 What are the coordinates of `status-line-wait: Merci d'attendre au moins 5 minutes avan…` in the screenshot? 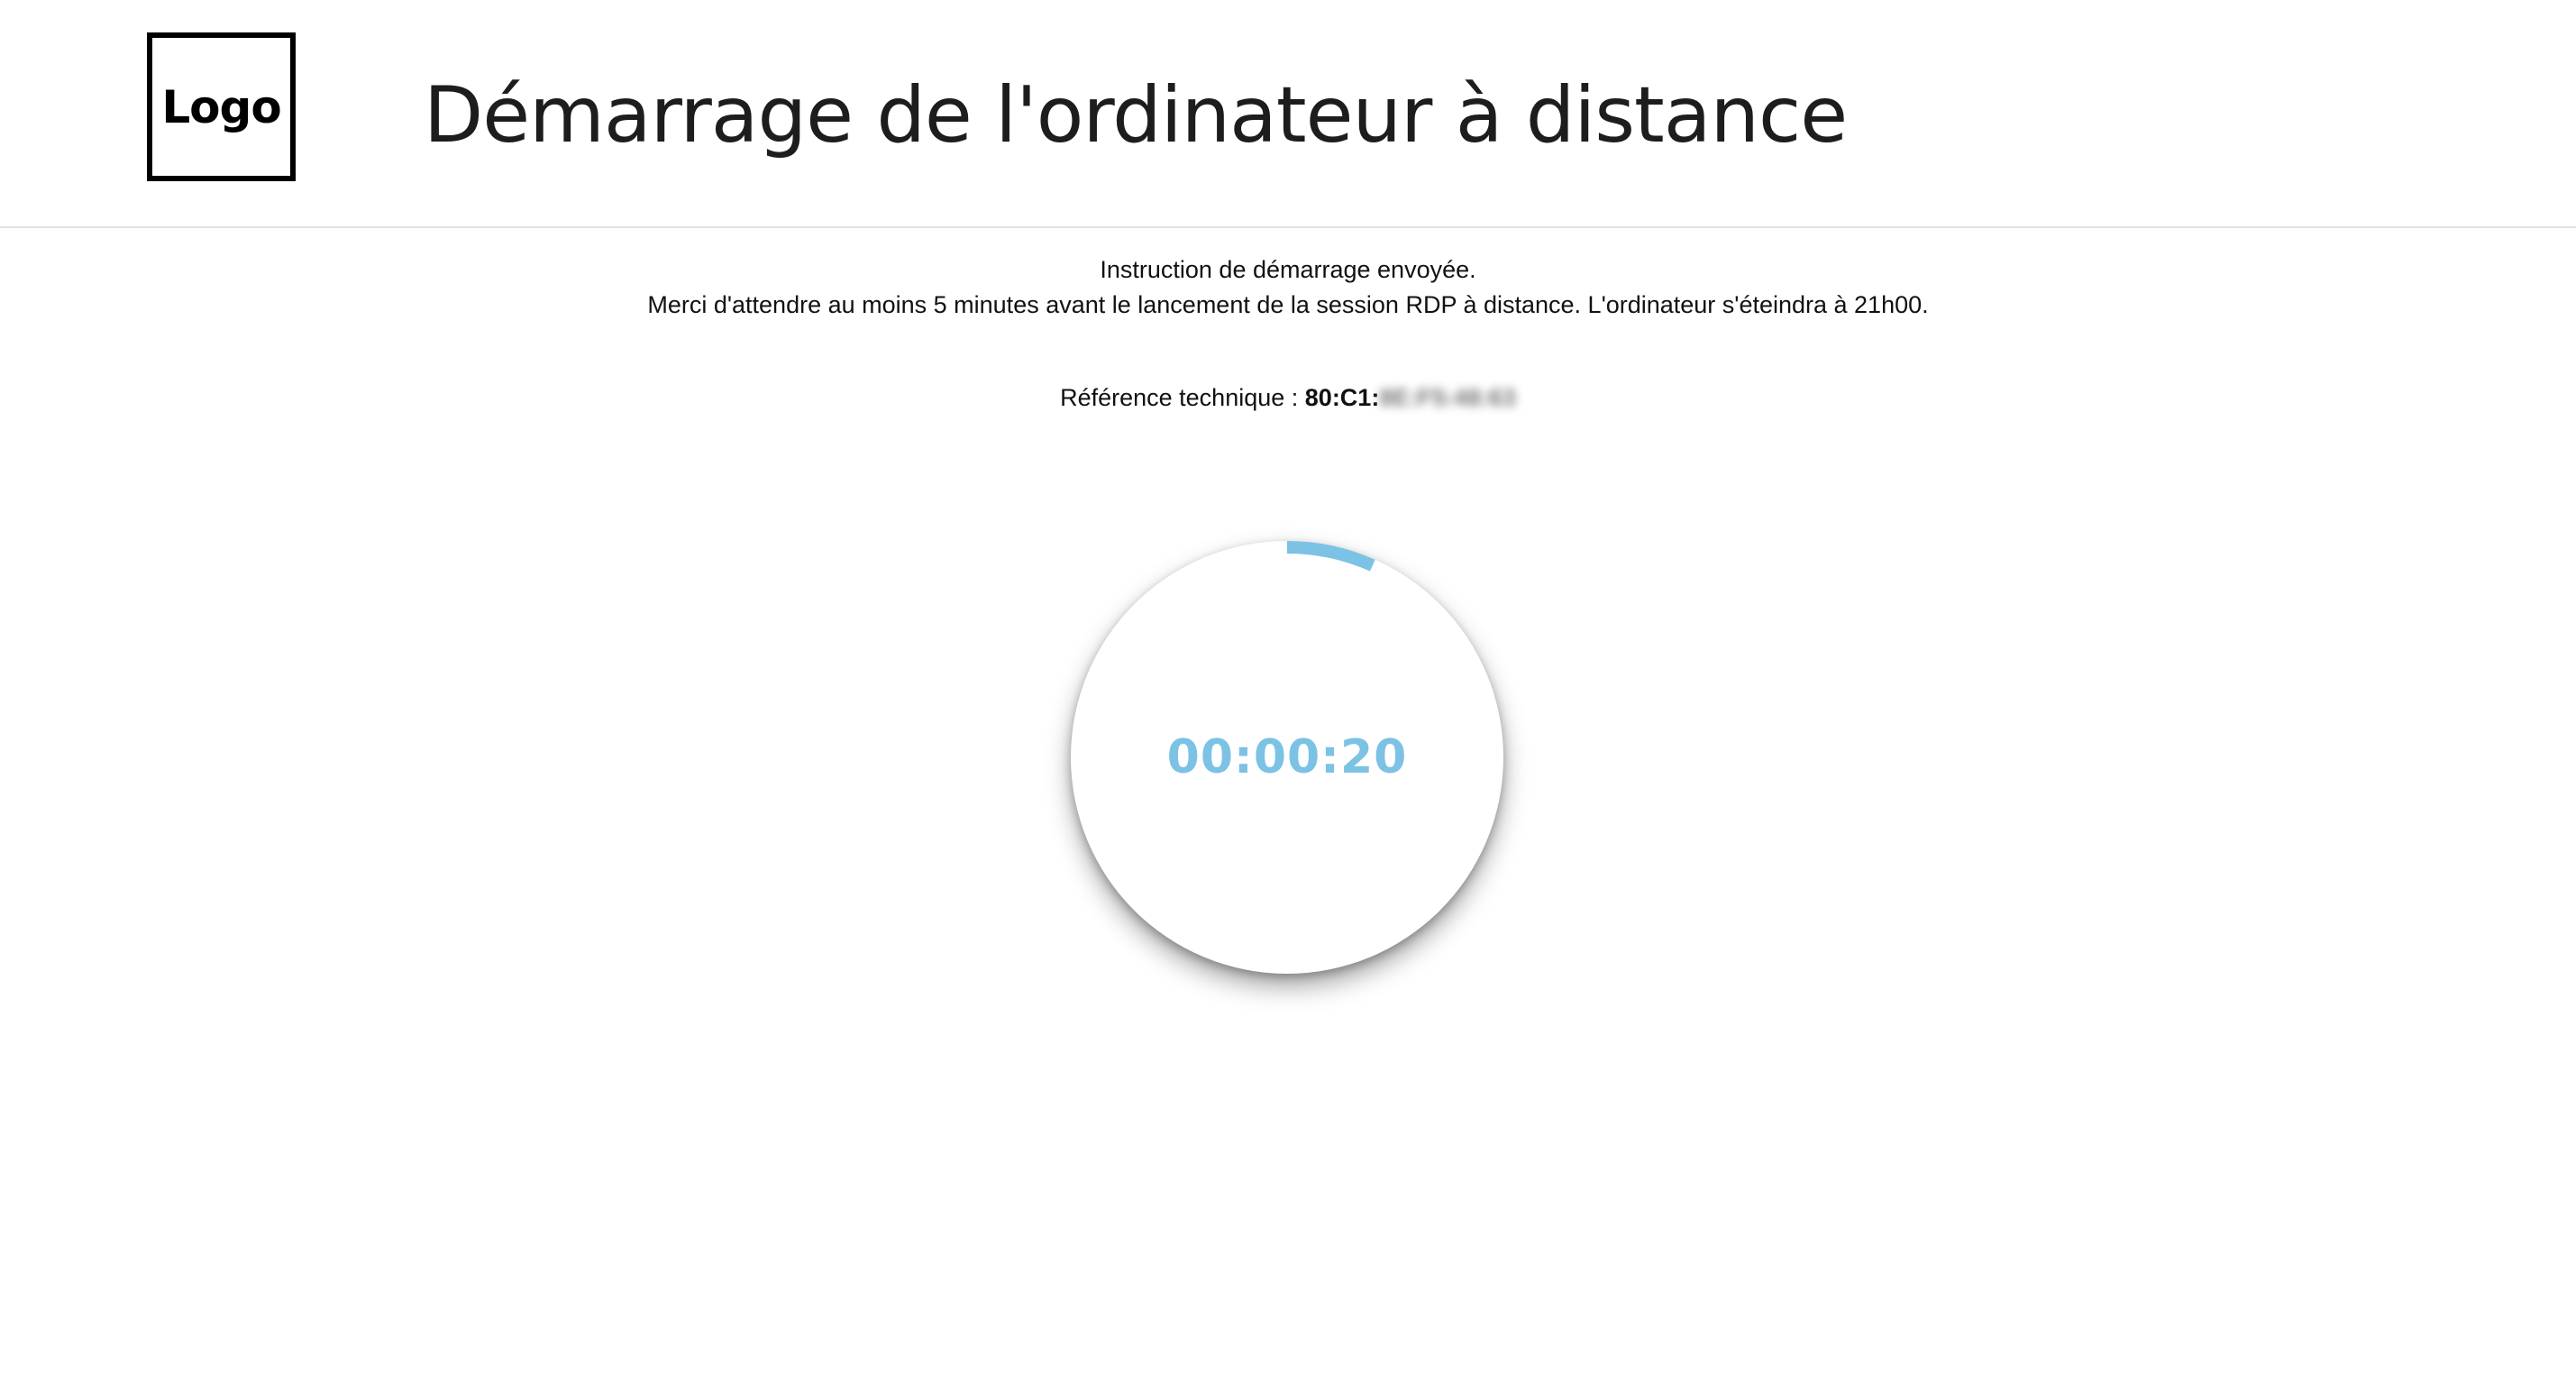 It's located at (1288, 304).